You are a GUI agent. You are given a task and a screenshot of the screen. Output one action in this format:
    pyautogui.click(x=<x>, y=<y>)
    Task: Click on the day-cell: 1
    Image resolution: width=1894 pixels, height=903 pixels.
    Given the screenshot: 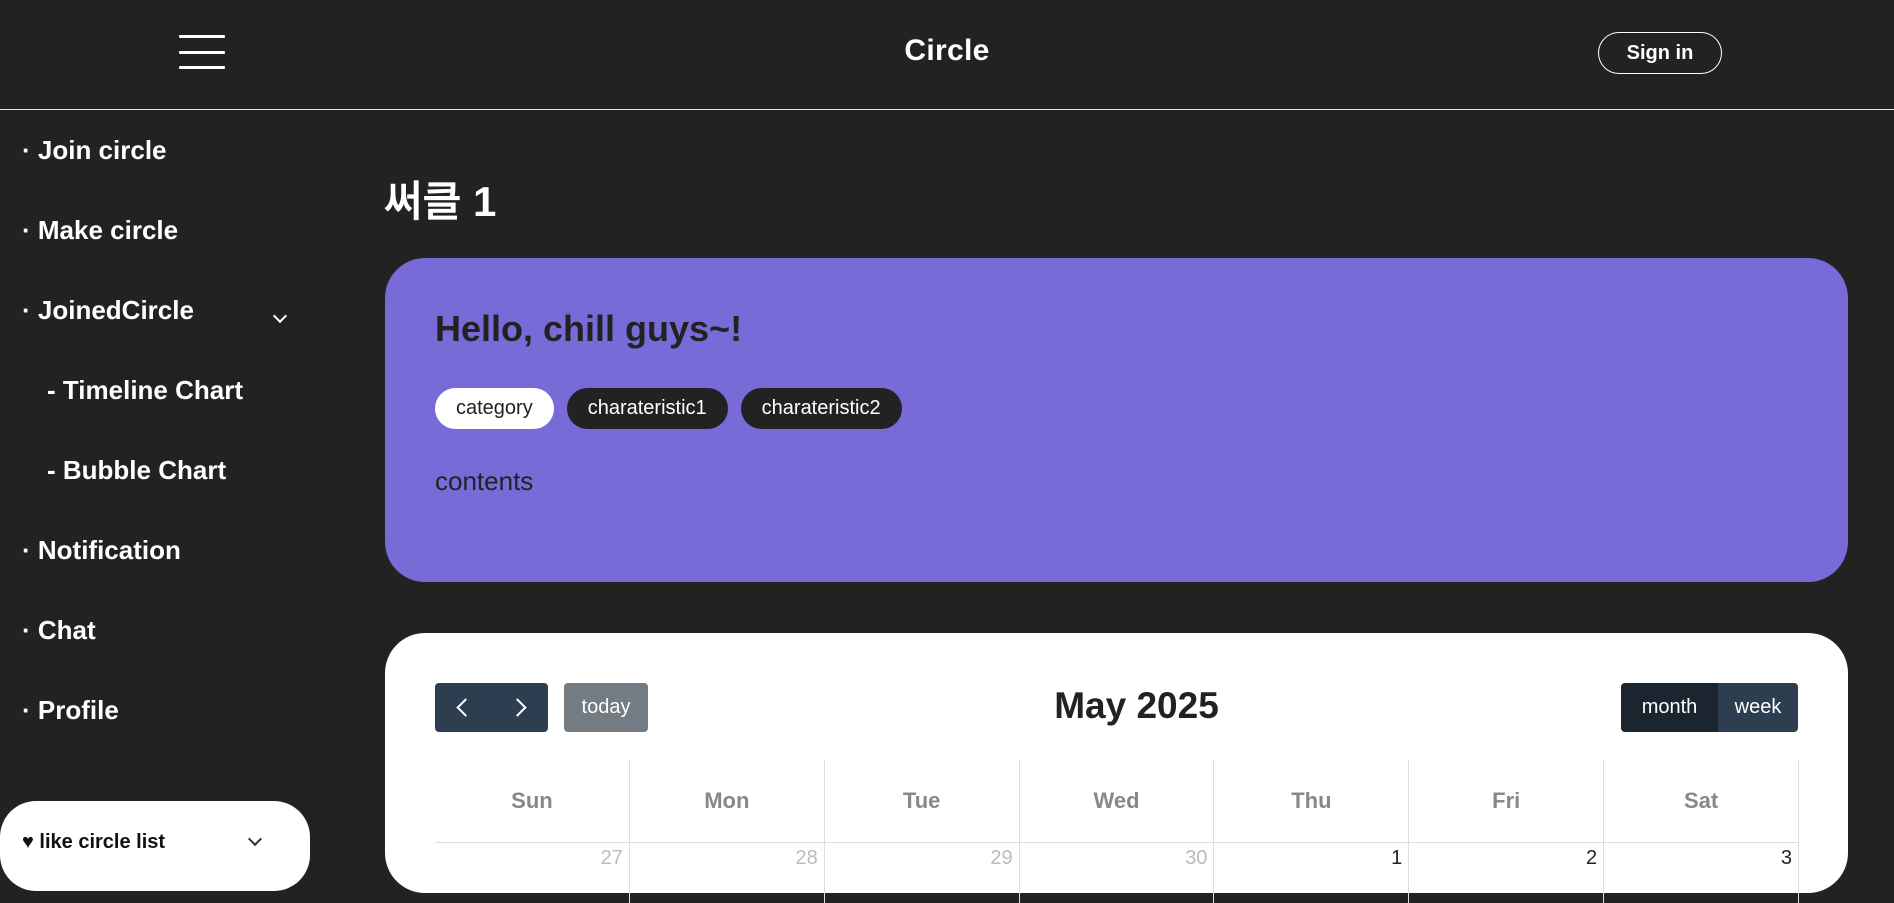 What is the action you would take?
    pyautogui.click(x=1312, y=873)
    